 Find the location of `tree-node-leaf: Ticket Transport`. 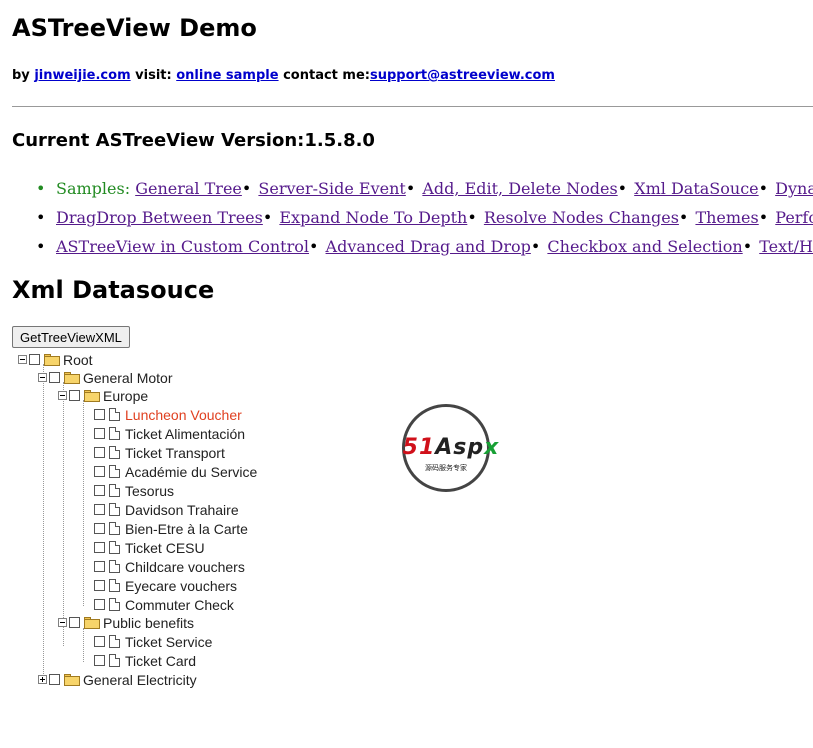

tree-node-leaf: Ticket Transport is located at coordinates (159, 452).